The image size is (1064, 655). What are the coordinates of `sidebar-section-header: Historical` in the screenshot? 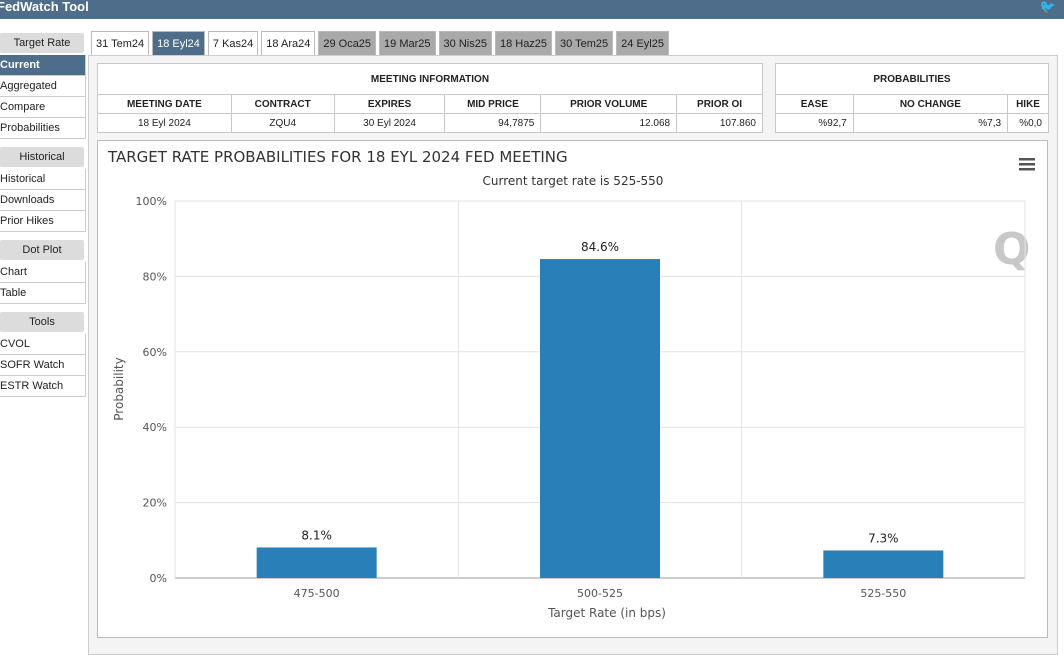 It's located at (42, 157).